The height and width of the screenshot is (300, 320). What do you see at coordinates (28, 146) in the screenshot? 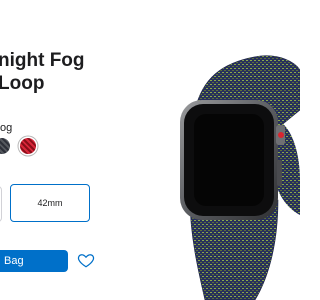
I see `swatch-red` at bounding box center [28, 146].